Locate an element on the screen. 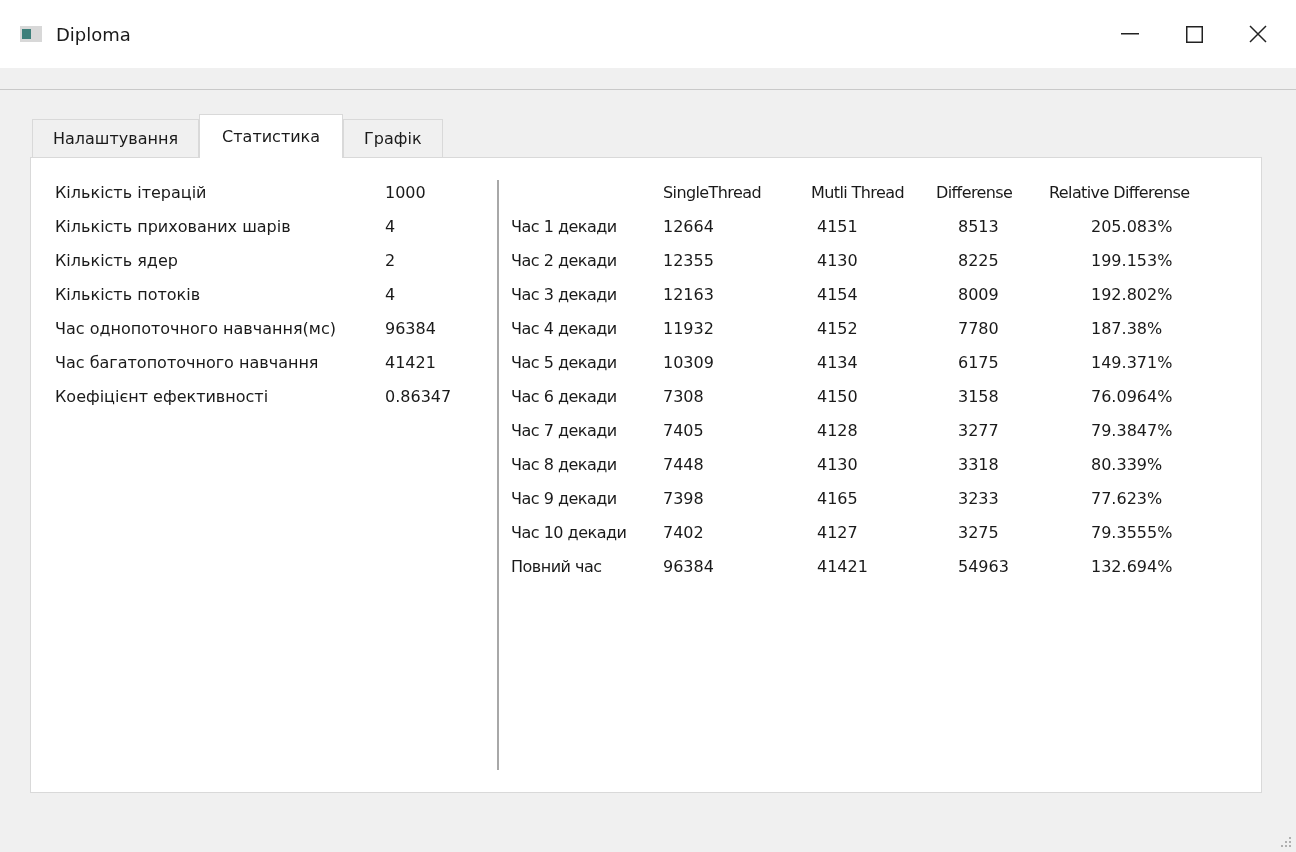  table-cell: 199.153% is located at coordinates (1132, 260).